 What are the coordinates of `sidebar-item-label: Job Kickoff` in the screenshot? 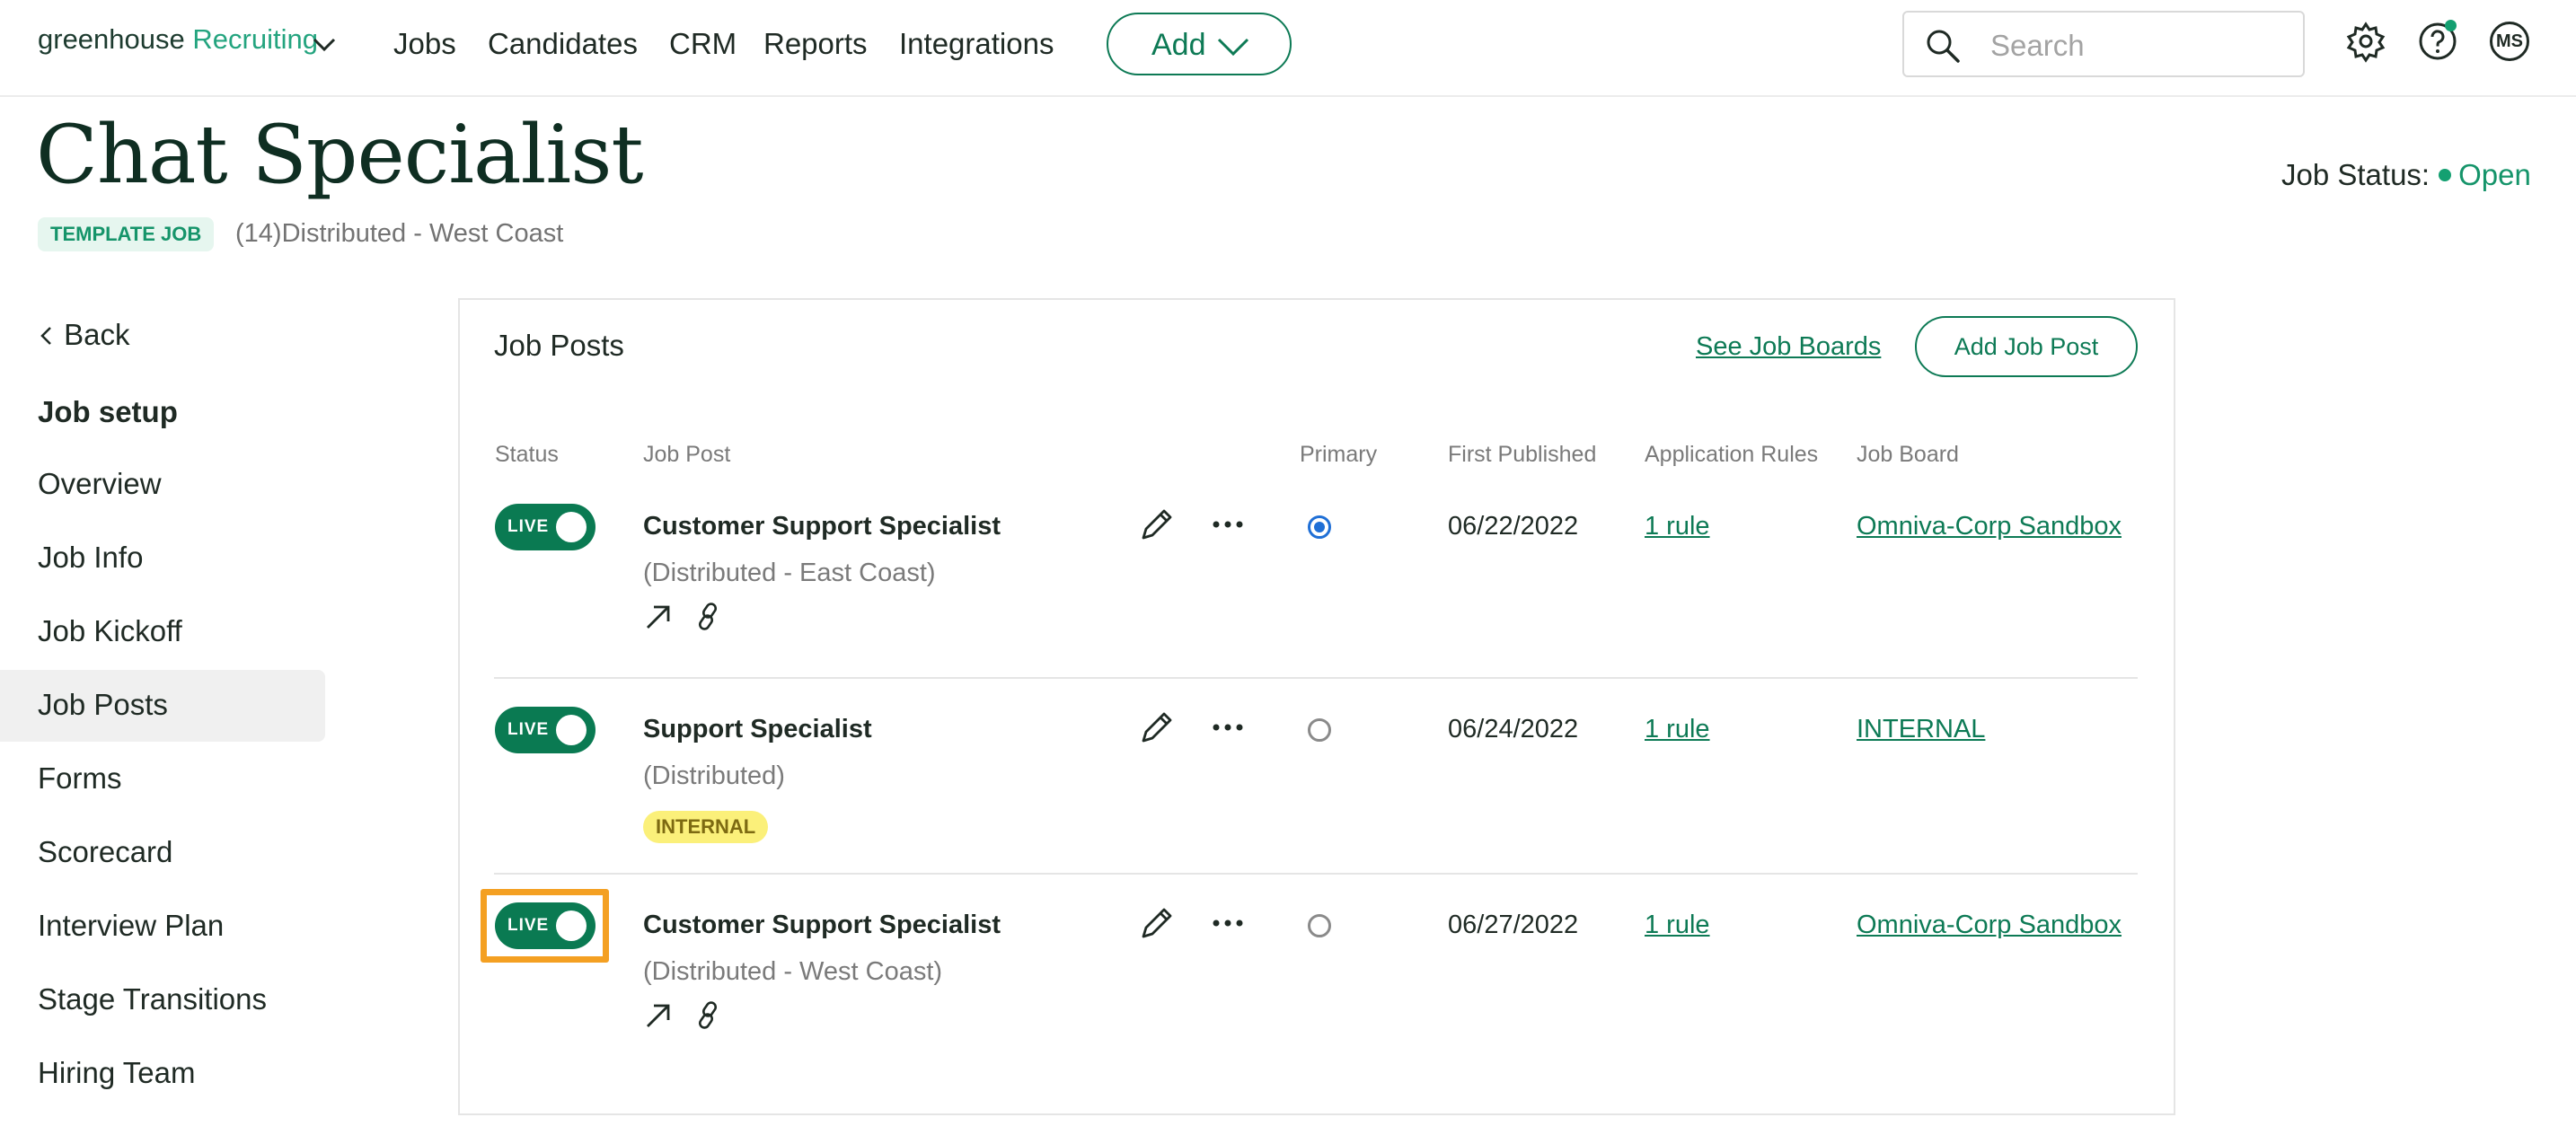 It's located at (110, 630).